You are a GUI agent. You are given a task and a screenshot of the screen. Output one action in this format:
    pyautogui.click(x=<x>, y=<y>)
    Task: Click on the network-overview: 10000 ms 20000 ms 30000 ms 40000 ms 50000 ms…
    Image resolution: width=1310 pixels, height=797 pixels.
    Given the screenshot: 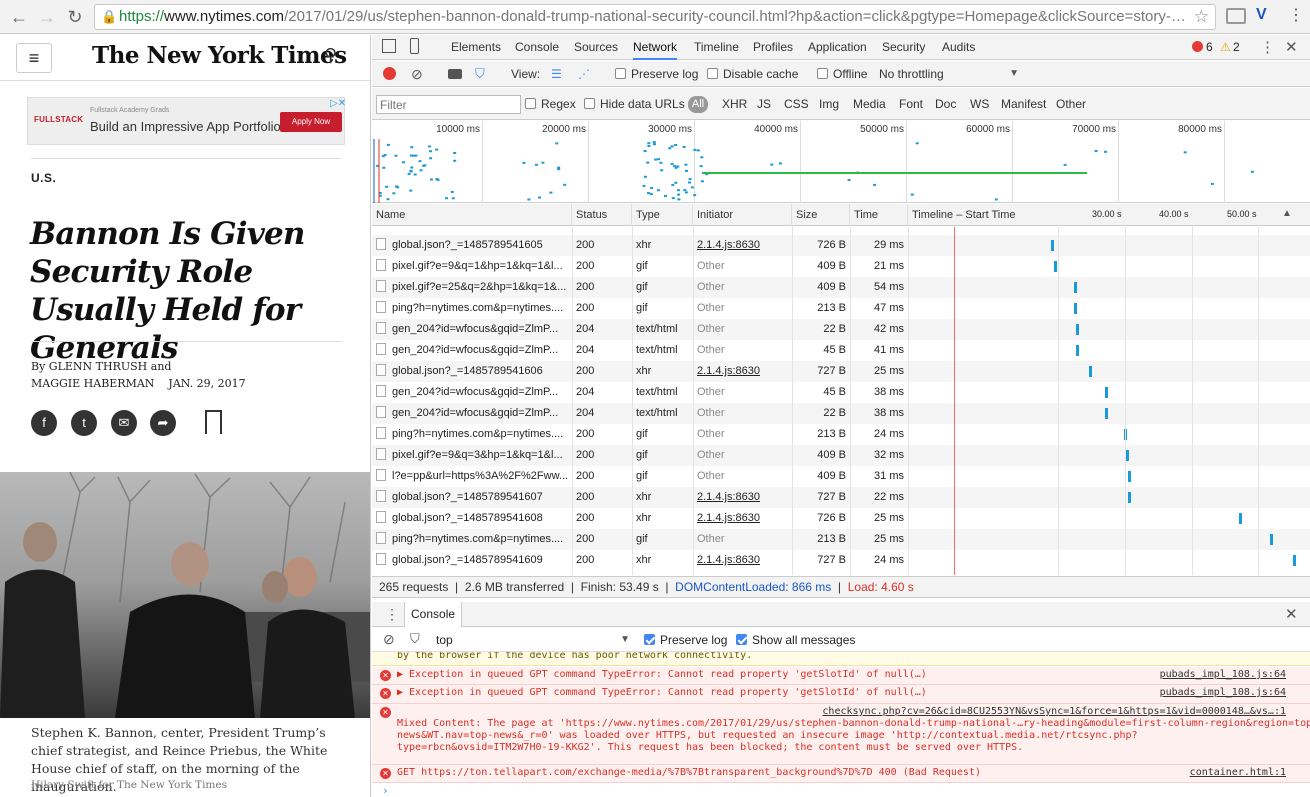 What is the action you would take?
    pyautogui.click(x=841, y=162)
    